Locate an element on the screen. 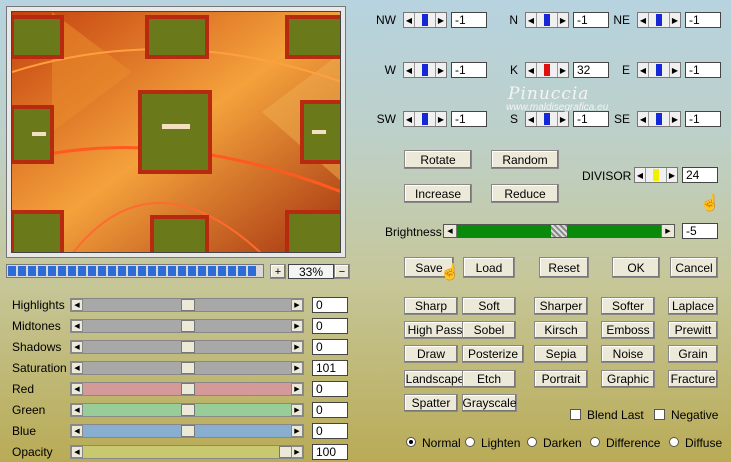 The image size is (731, 462). preset-sobel-button: Sobel is located at coordinates (489, 330).